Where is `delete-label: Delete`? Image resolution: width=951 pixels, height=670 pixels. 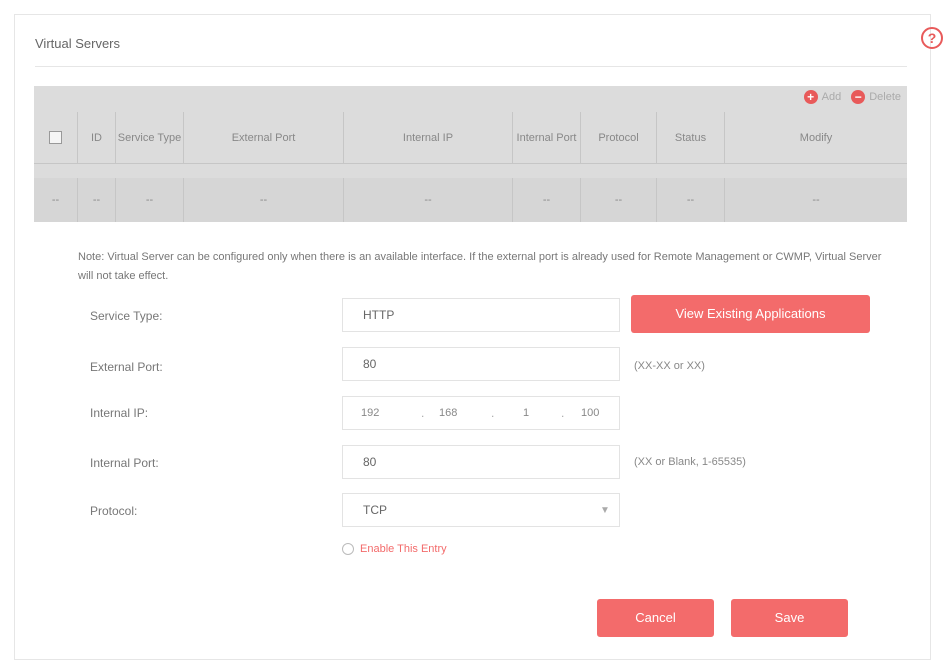 delete-label: Delete is located at coordinates (885, 97).